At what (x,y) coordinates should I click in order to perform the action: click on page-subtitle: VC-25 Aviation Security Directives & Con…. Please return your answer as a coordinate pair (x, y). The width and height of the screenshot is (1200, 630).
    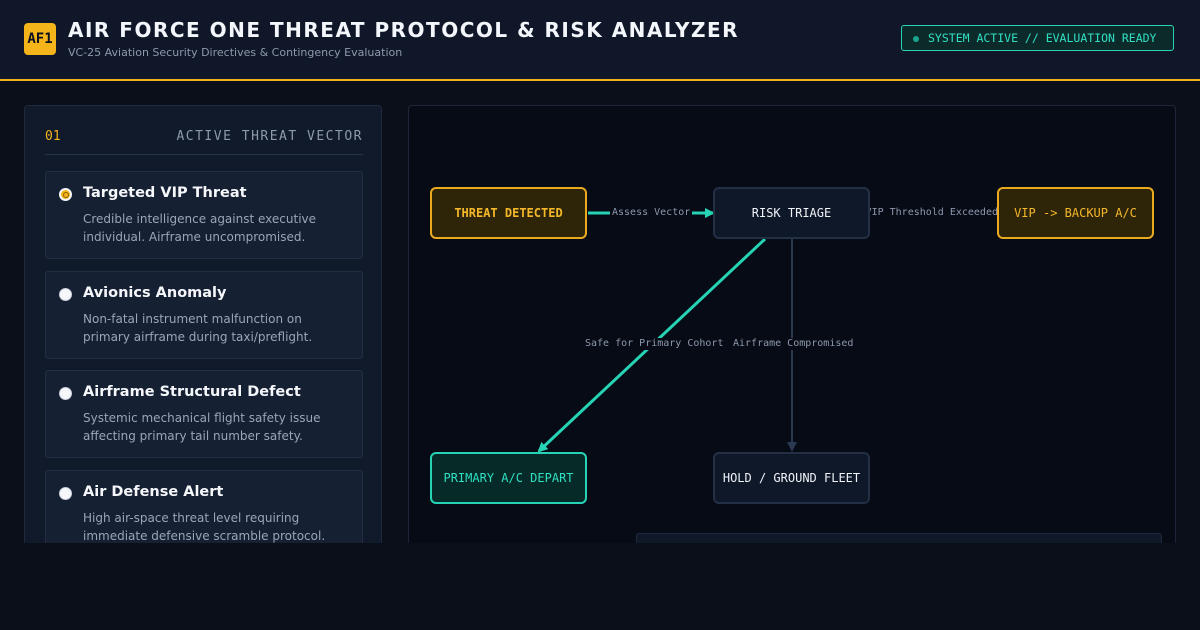
    Looking at the image, I should click on (235, 52).